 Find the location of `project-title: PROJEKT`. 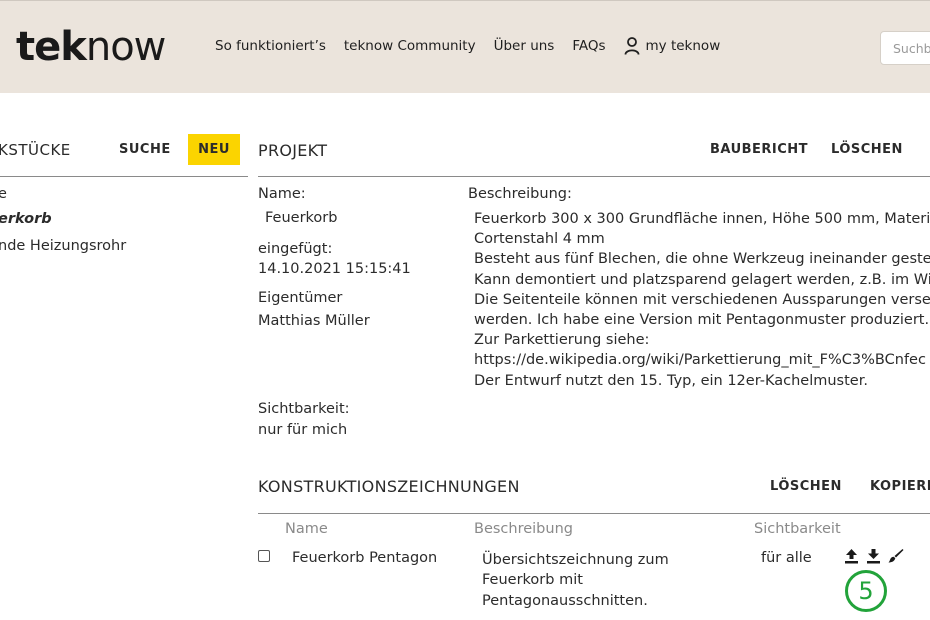

project-title: PROJEKT is located at coordinates (293, 150).